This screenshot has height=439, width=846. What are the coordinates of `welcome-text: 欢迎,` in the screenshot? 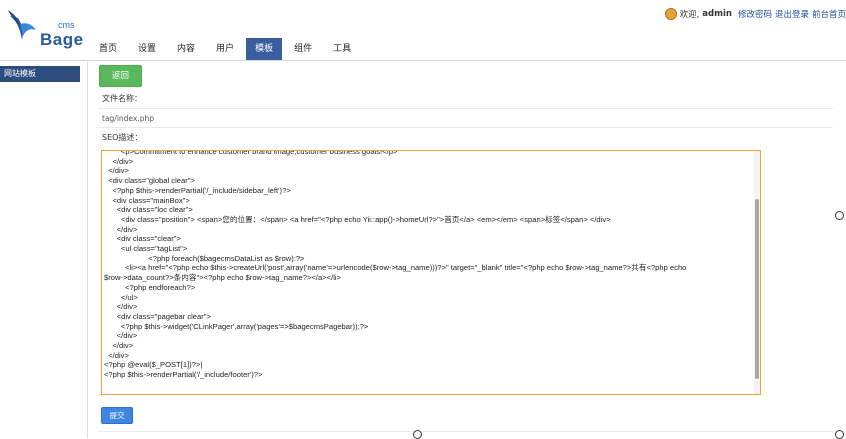 It's located at (689, 15).